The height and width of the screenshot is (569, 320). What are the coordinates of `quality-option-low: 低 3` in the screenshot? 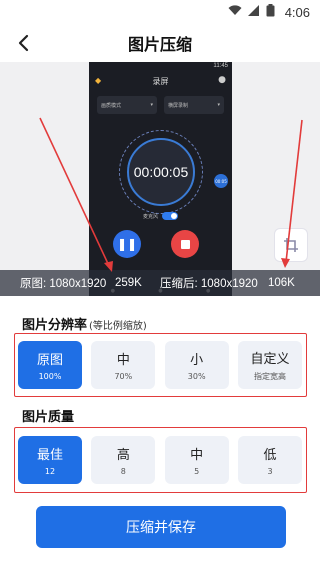 It's located at (269, 460).